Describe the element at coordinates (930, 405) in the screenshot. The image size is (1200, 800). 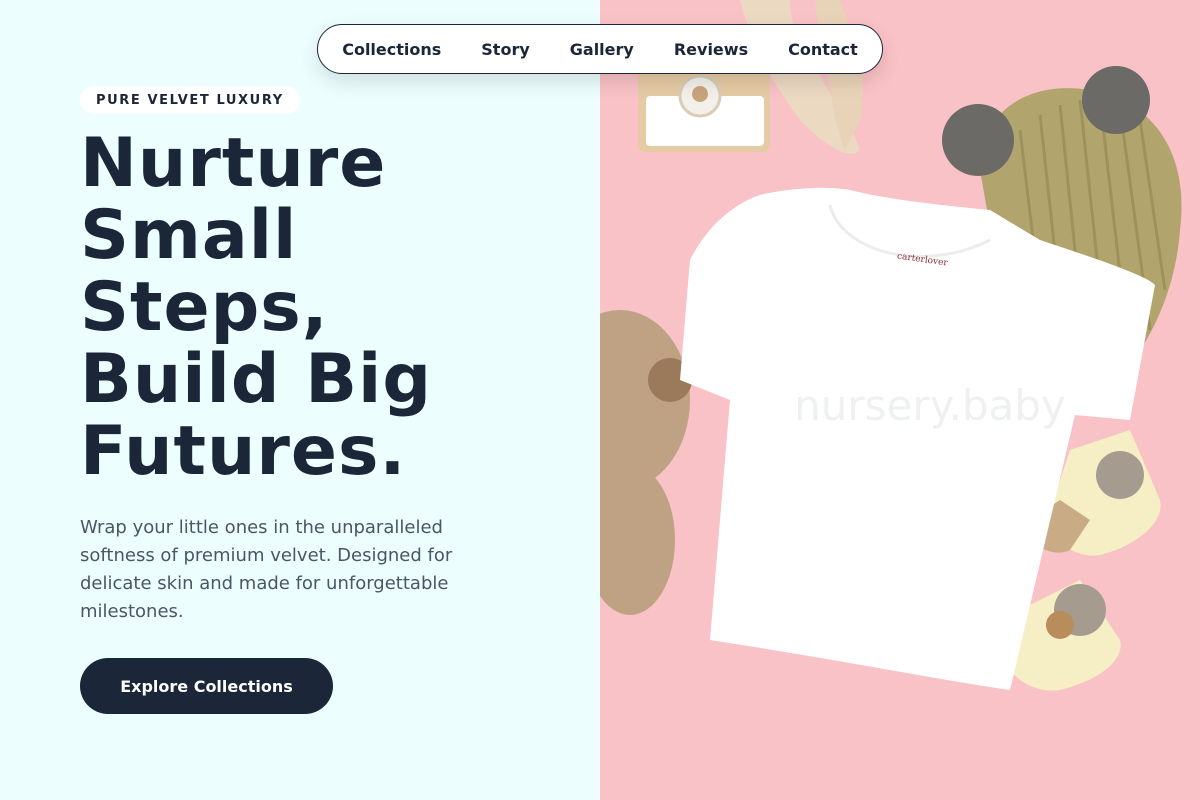
I see `image-watermark-text: nursery.baby` at that location.